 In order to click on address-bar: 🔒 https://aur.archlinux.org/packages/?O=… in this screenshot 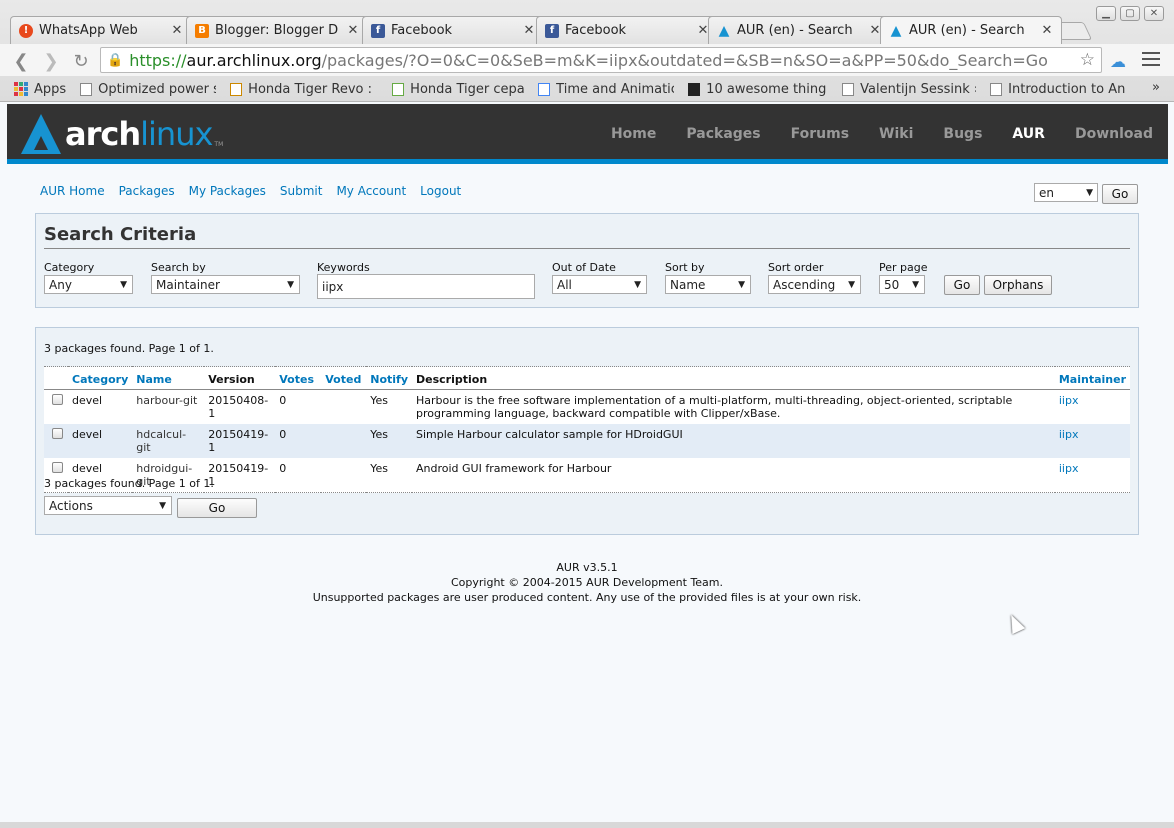, I will do `click(601, 60)`.